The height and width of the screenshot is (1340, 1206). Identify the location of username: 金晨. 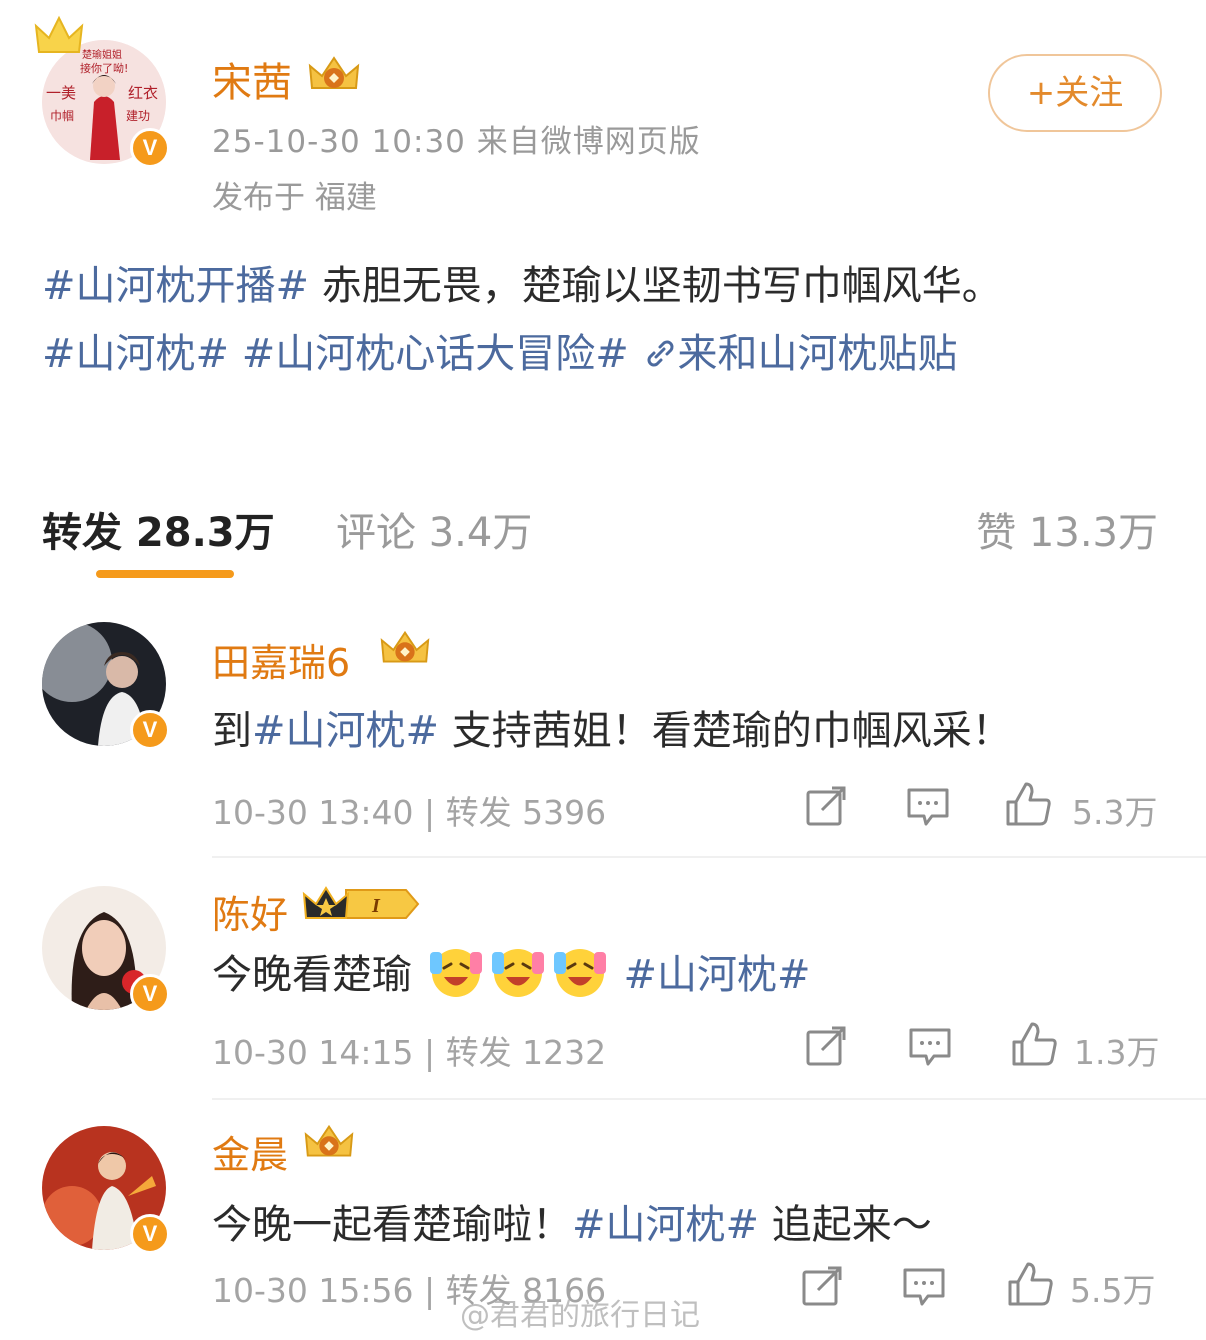
(250, 1151).